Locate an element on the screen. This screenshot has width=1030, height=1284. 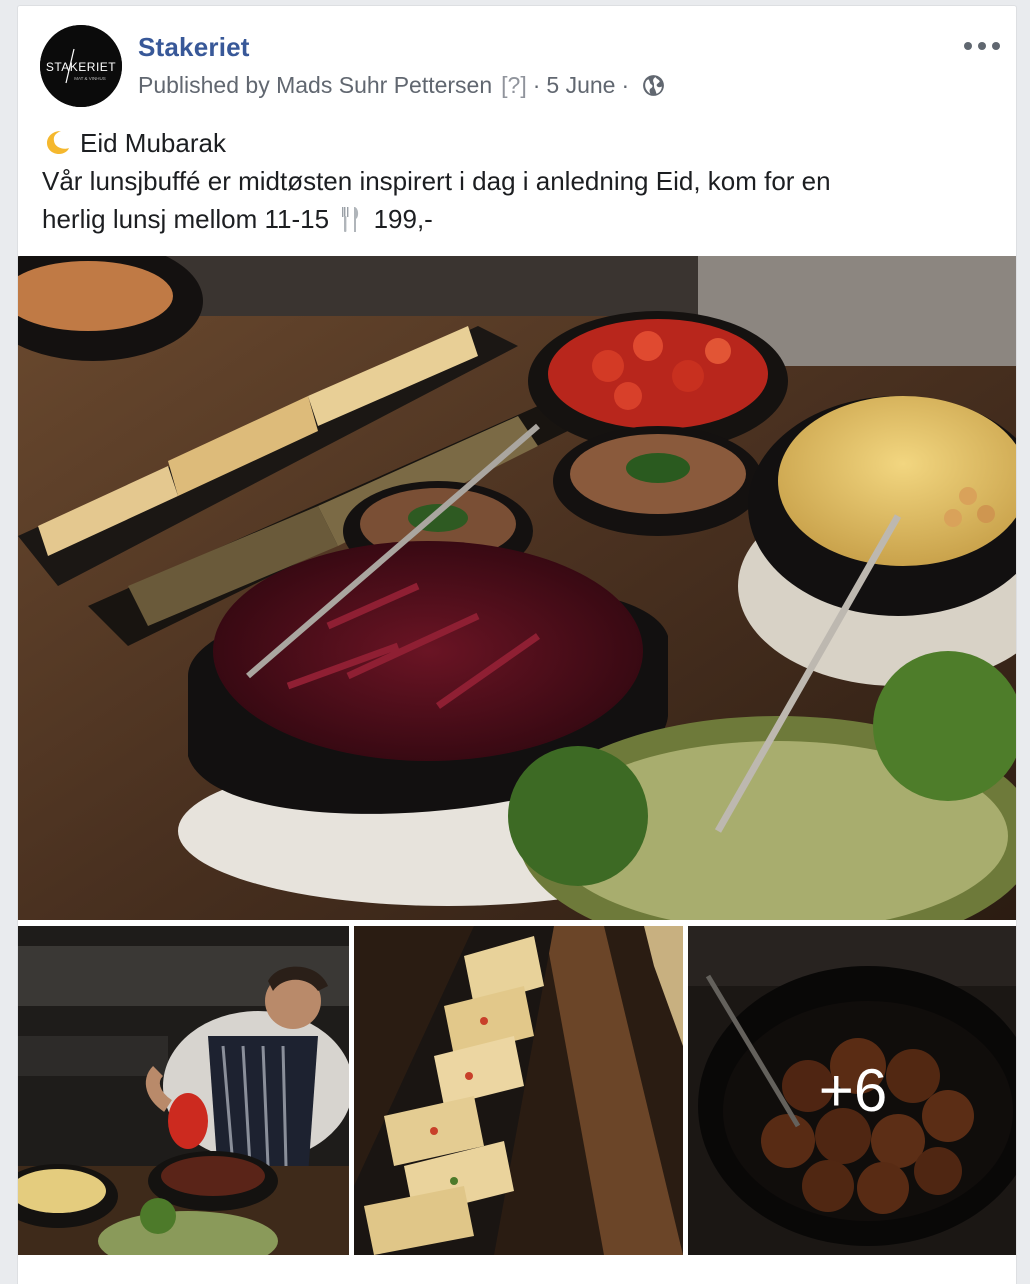
post-text-line: herlig lunsj mellom 11-15 199,- is located at coordinates (517, 219).